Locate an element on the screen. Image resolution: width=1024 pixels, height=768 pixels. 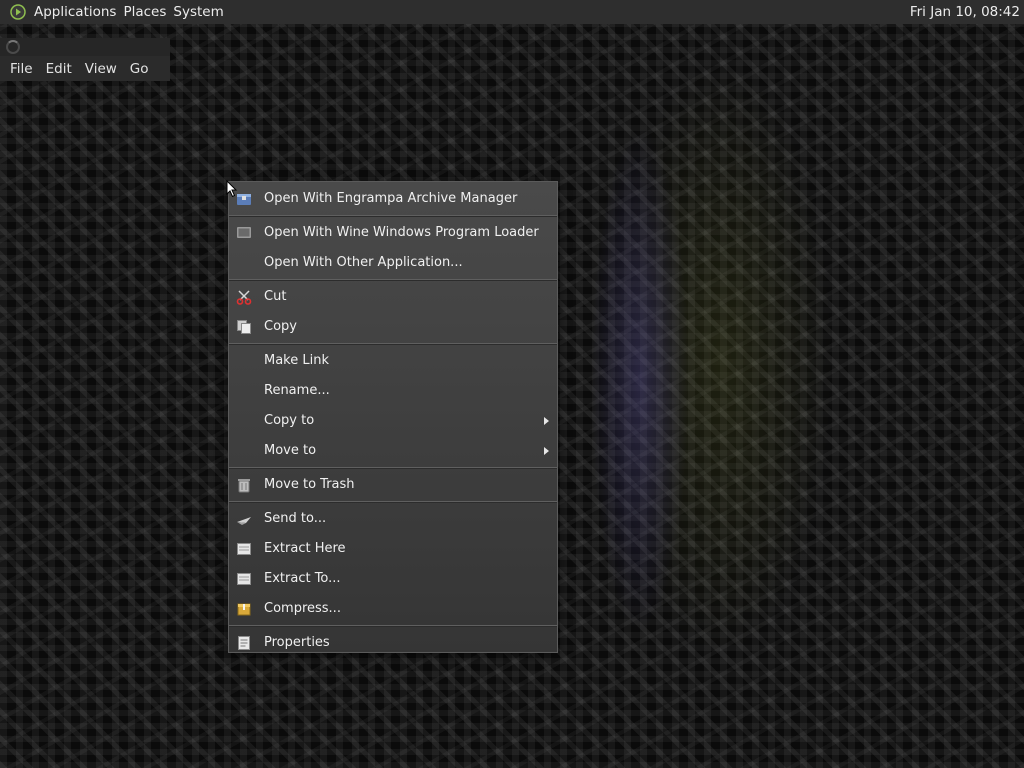
menu-item-label: Make Link is located at coordinates (296, 360).